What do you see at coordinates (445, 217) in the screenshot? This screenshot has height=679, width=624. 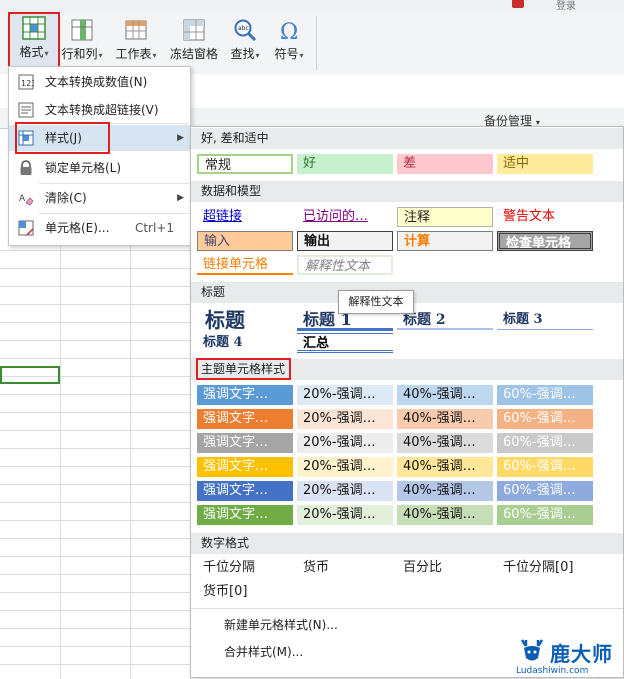 I see `style-note: 注释` at bounding box center [445, 217].